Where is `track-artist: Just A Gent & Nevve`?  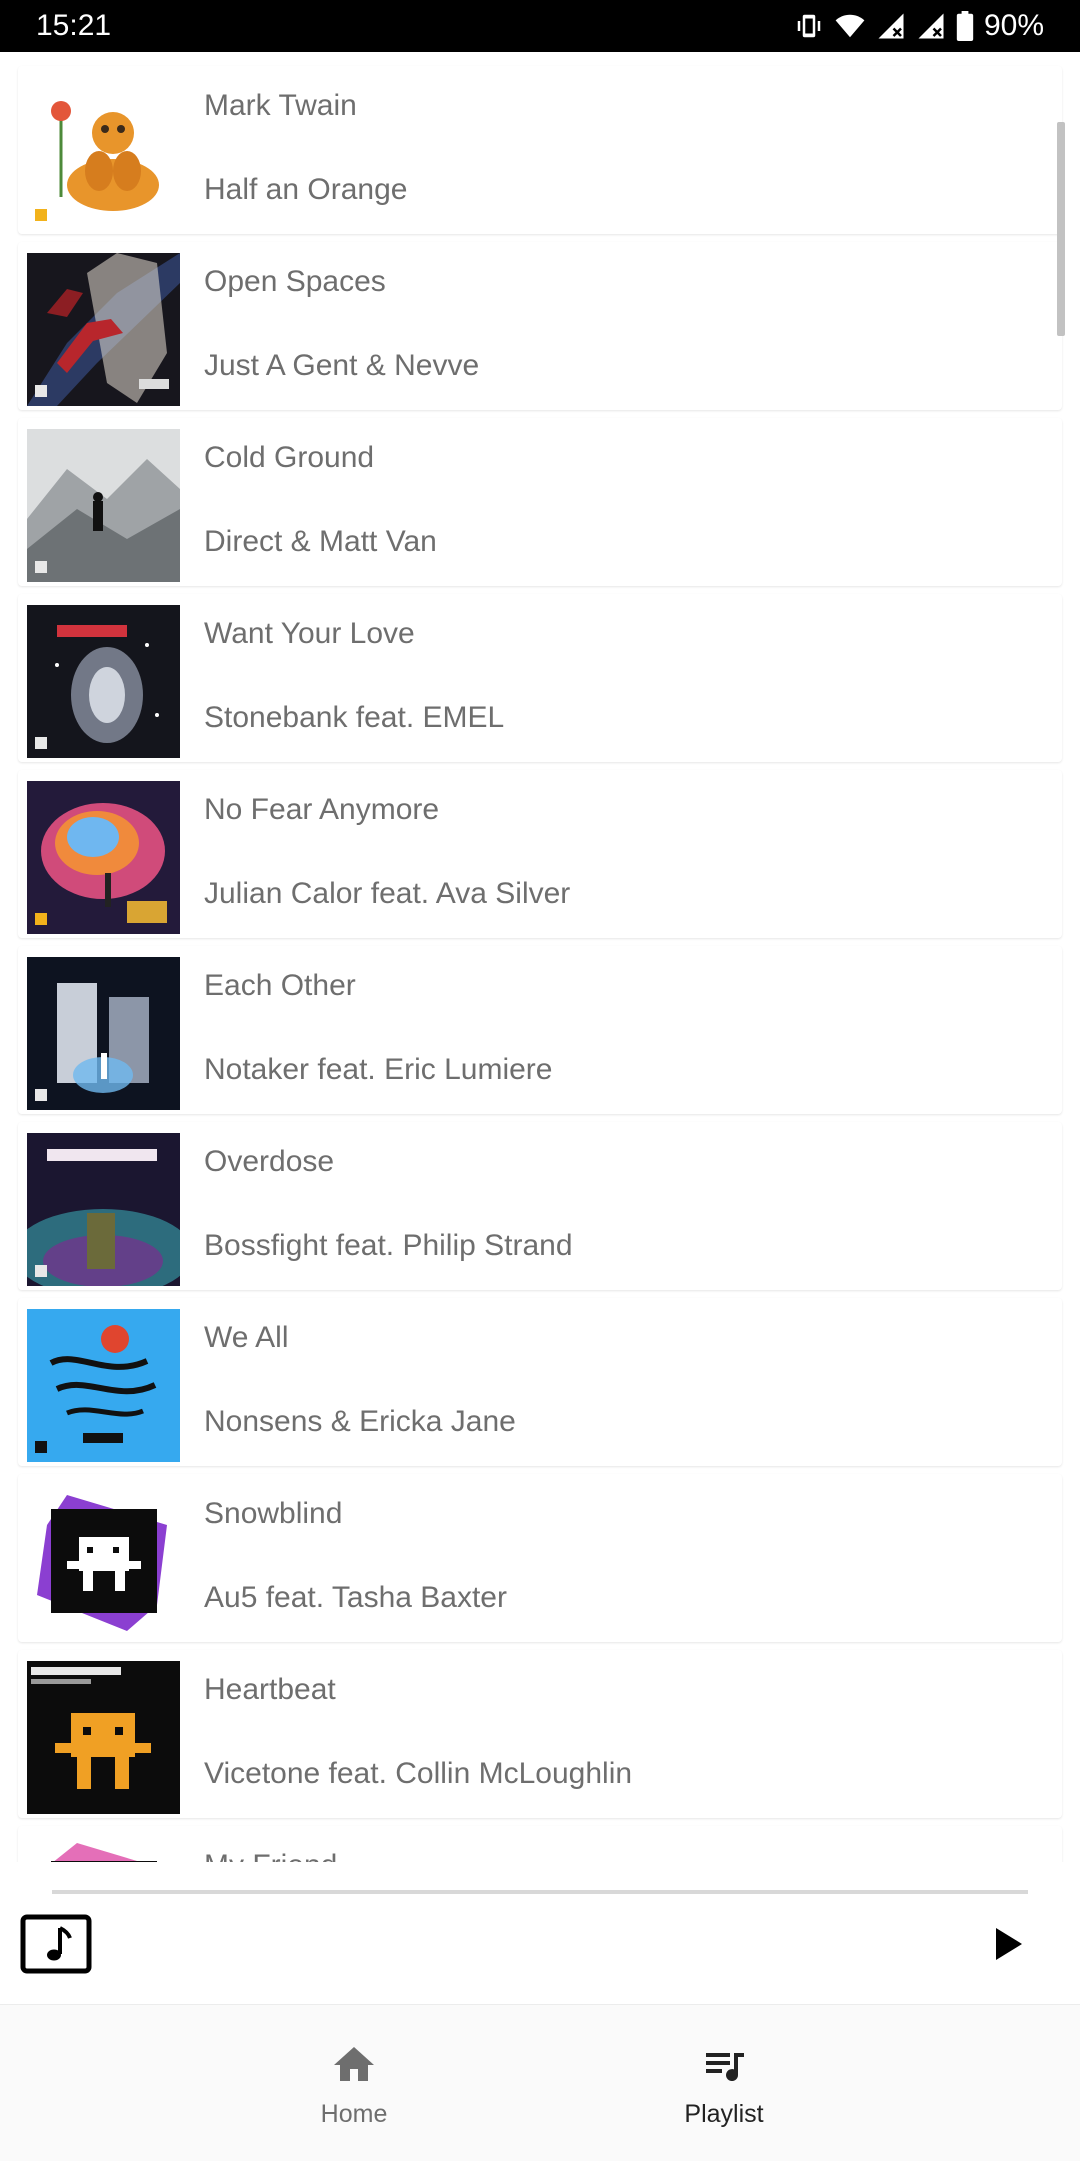 track-artist: Just A Gent & Nevve is located at coordinates (342, 365).